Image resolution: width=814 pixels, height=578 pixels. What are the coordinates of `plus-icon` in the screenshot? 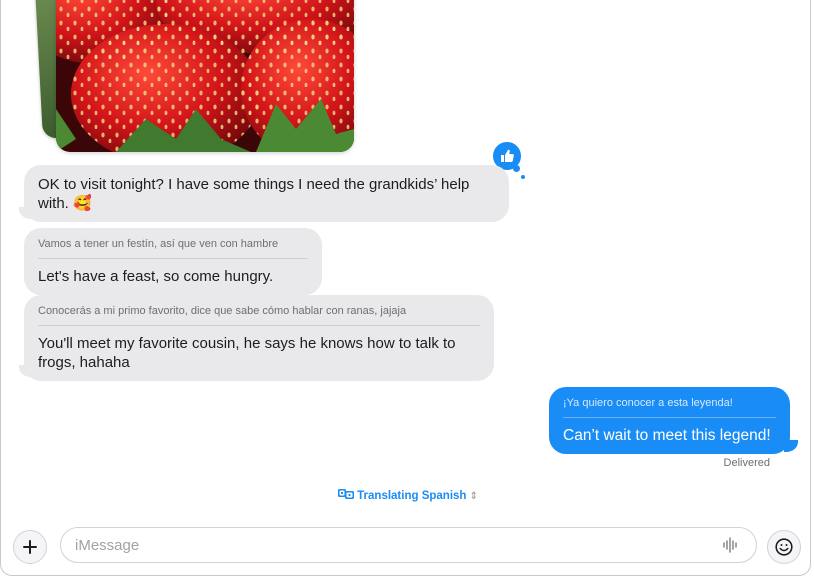 It's located at (30, 547).